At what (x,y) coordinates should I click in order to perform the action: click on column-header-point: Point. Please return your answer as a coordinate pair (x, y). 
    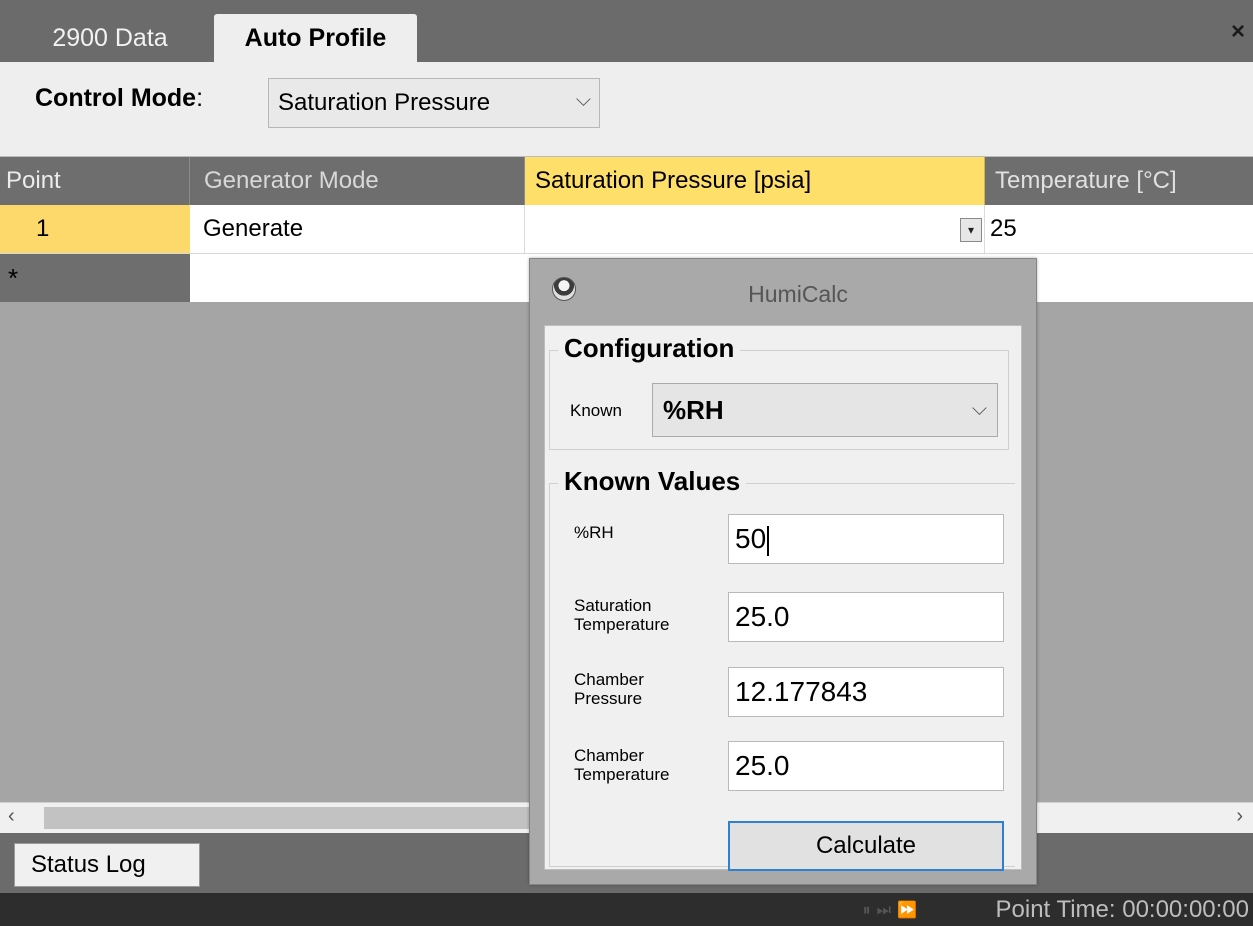
    Looking at the image, I should click on (95, 181).